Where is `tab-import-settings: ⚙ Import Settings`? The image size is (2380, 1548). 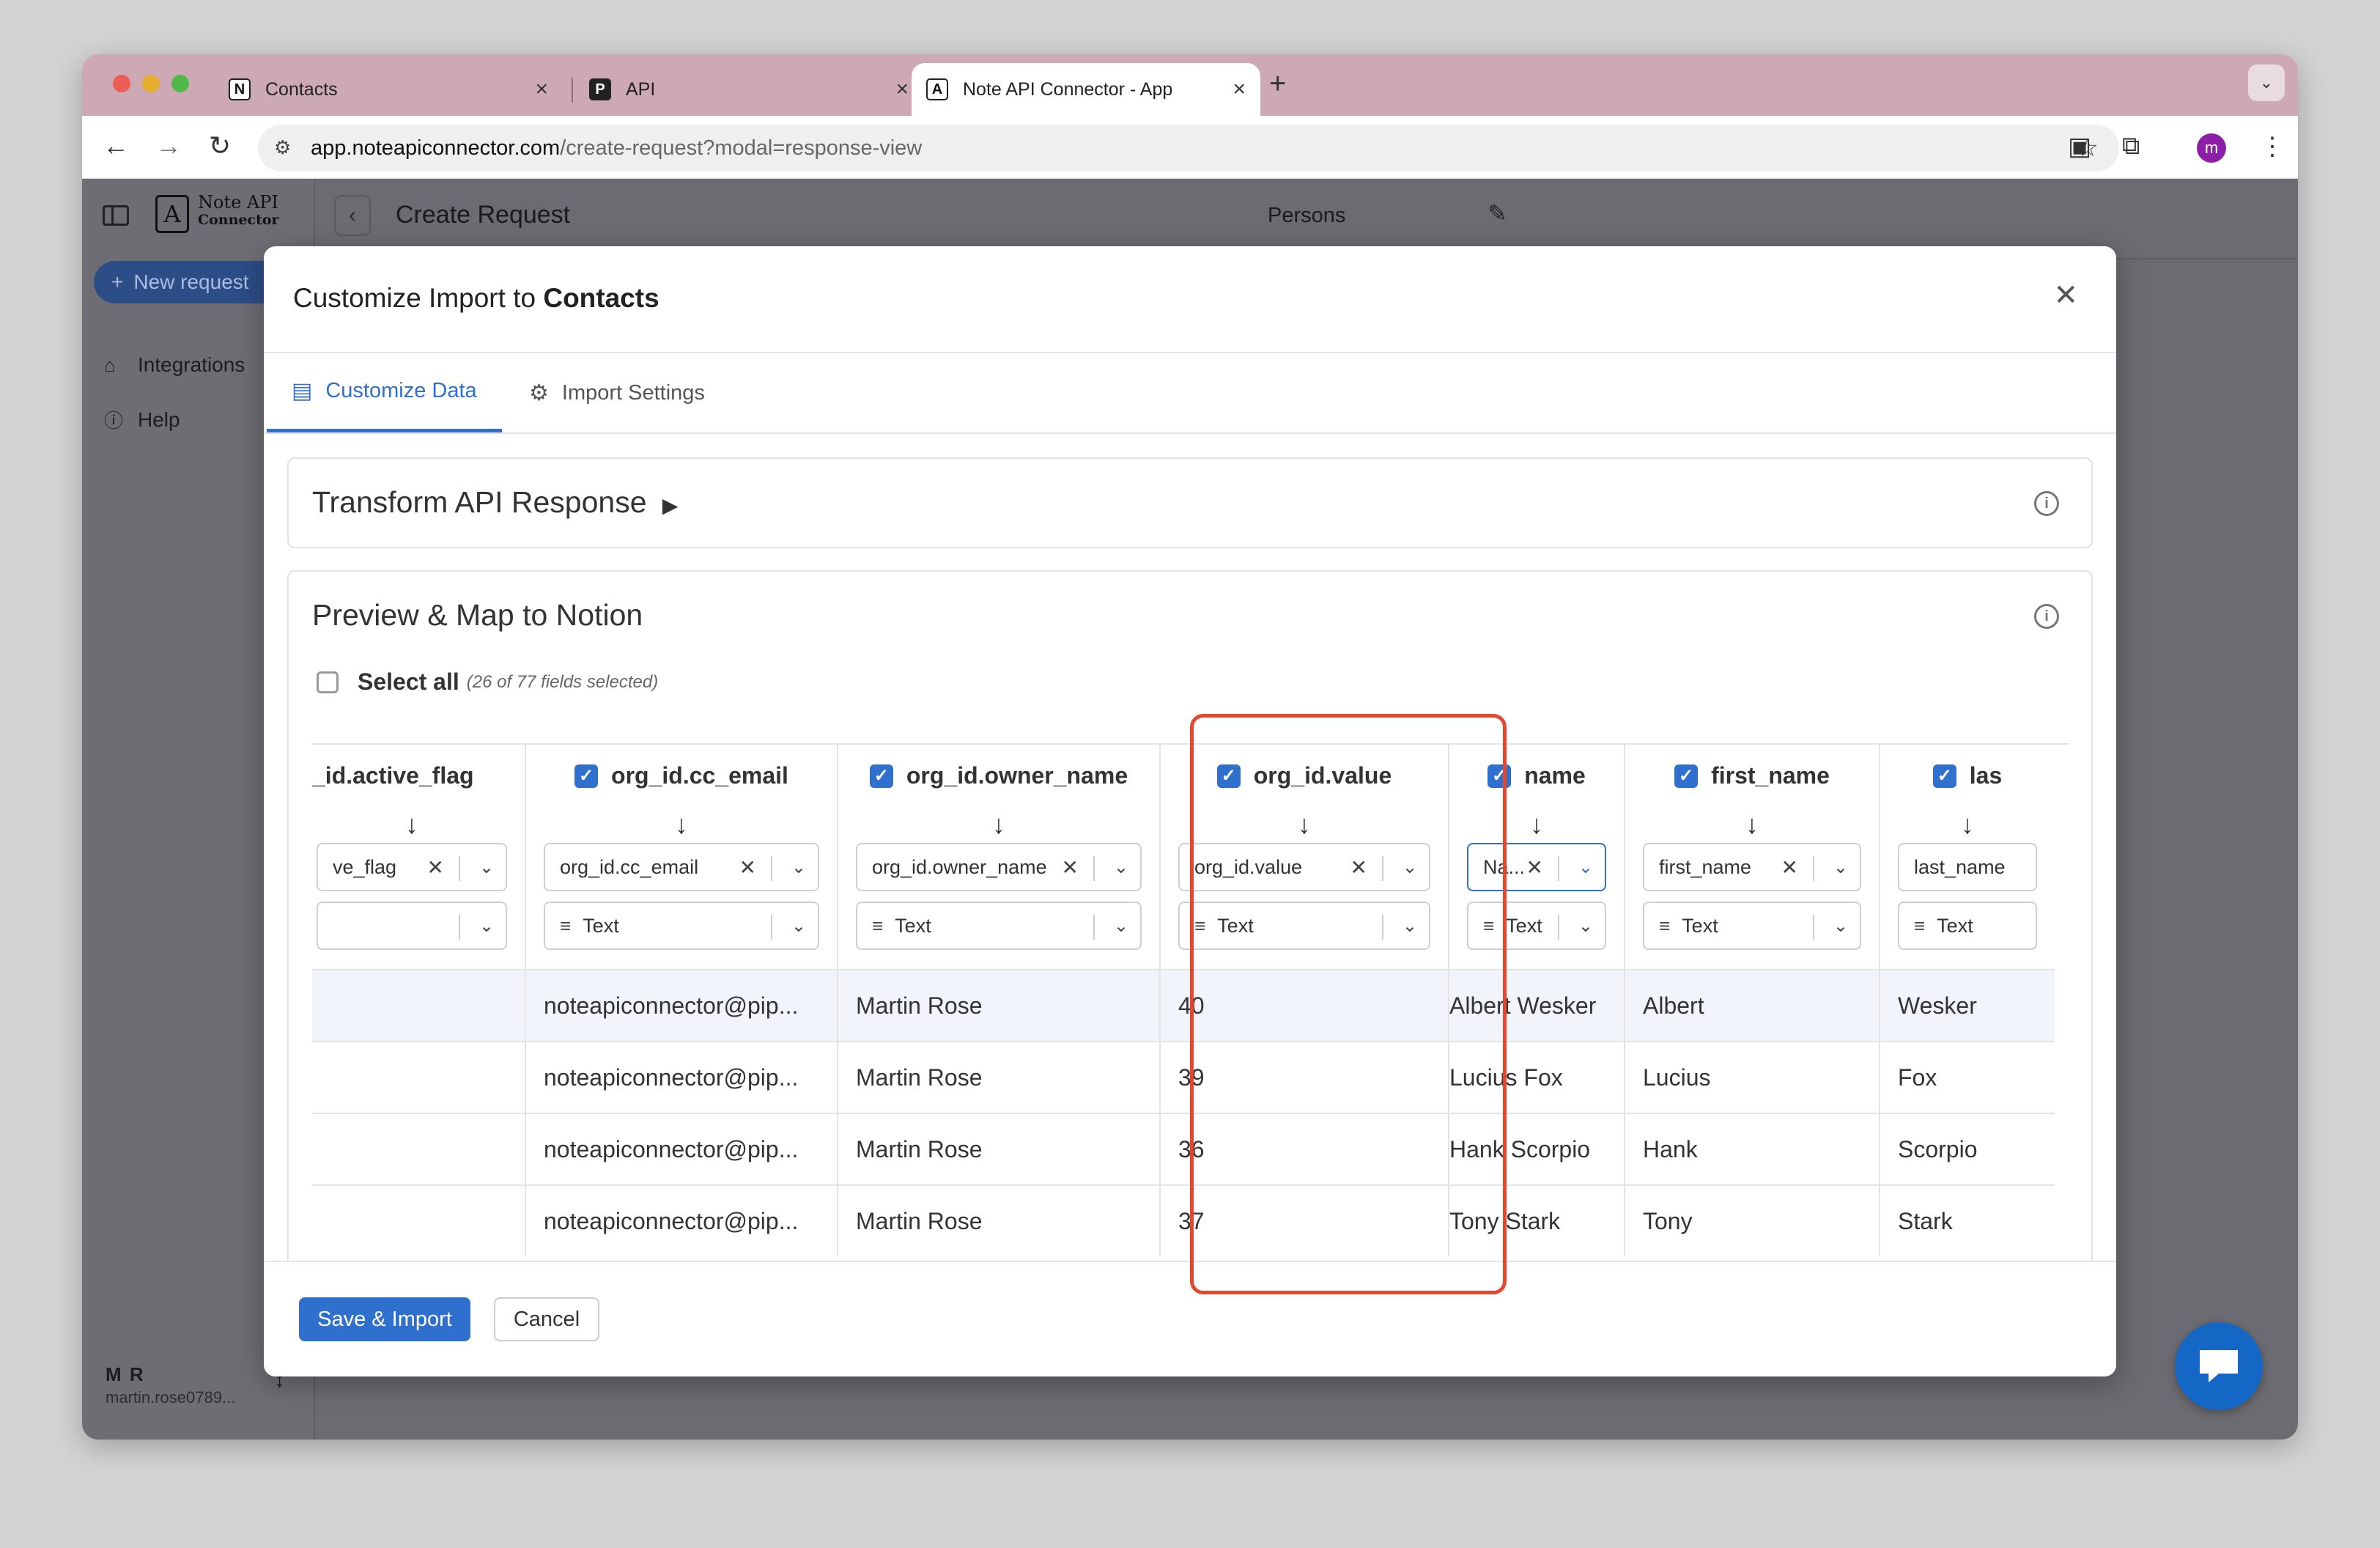 tab-import-settings: ⚙ Import Settings is located at coordinates (617, 392).